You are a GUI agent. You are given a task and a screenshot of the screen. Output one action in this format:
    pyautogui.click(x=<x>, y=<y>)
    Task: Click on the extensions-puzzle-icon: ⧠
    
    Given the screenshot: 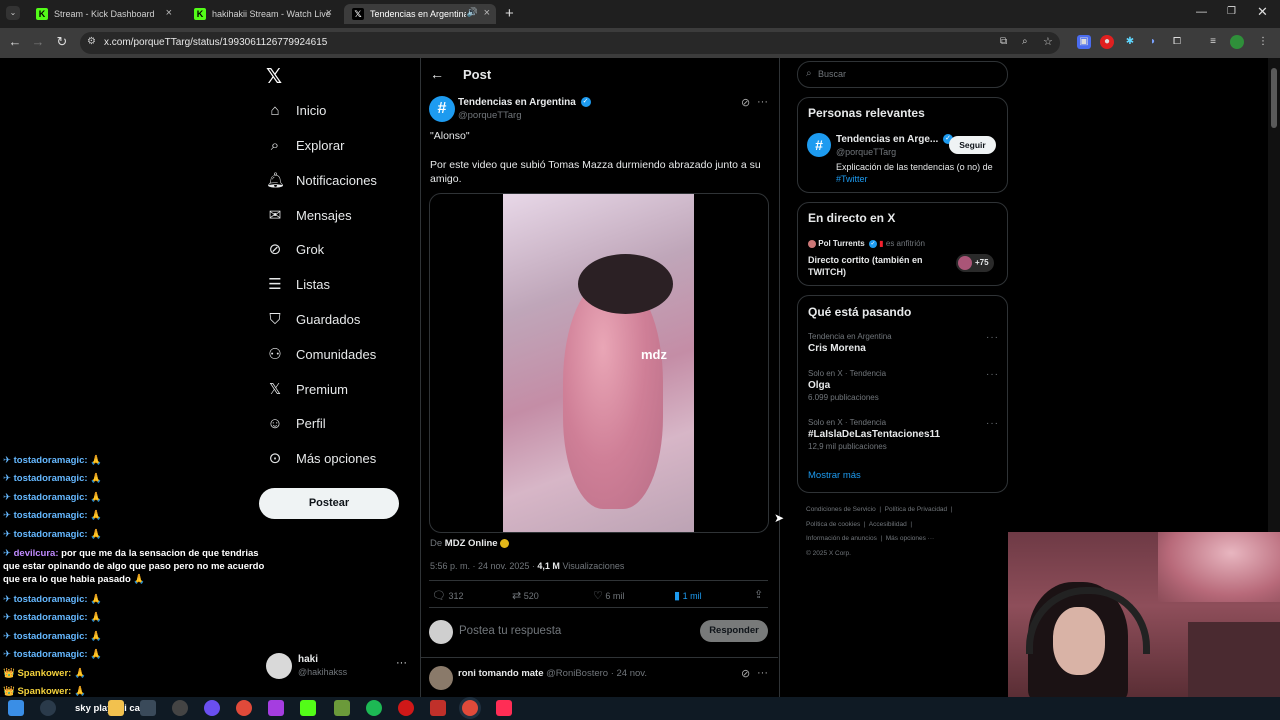 What is the action you would take?
    pyautogui.click(x=1177, y=42)
    